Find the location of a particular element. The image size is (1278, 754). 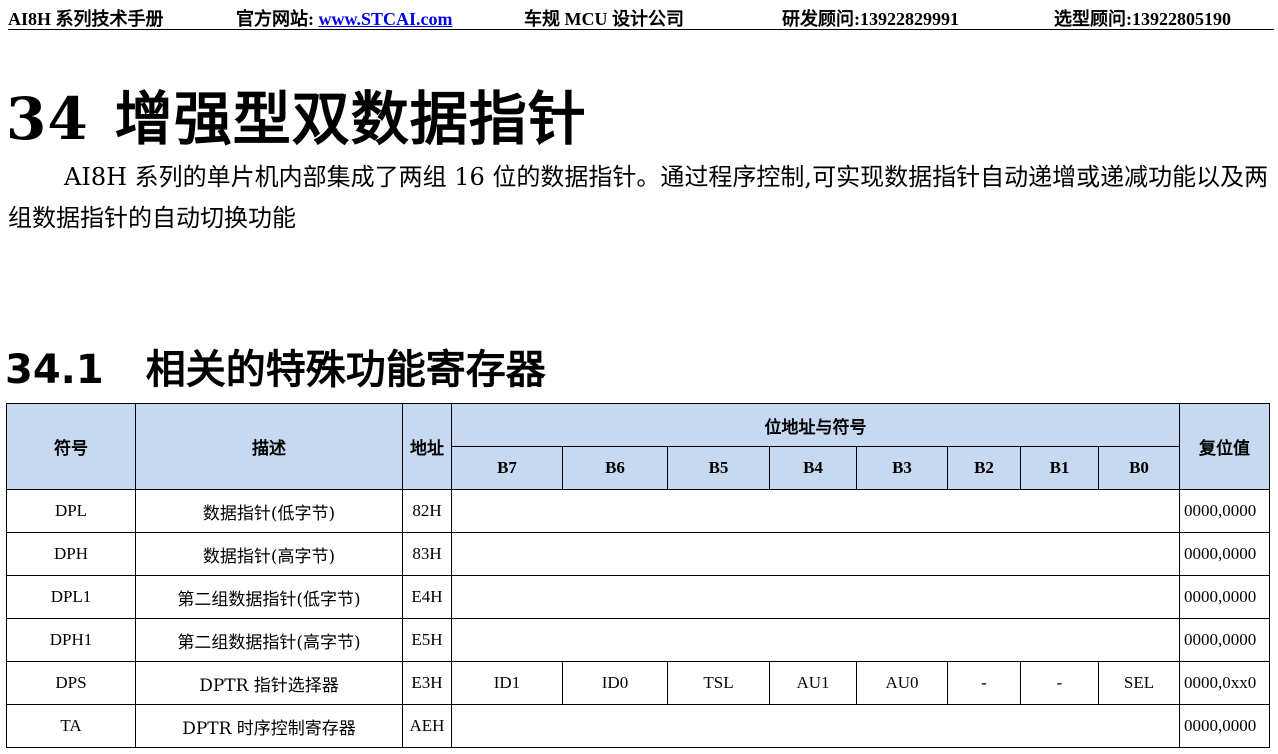

chapter-title: 增强型双数据指针 is located at coordinates (350, 119).